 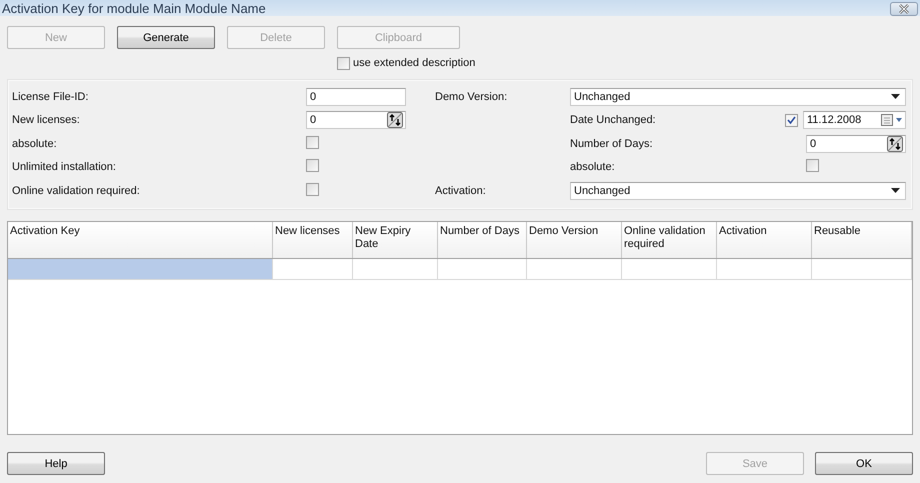 What do you see at coordinates (64, 167) in the screenshot?
I see `field-label: Unlimited installation:` at bounding box center [64, 167].